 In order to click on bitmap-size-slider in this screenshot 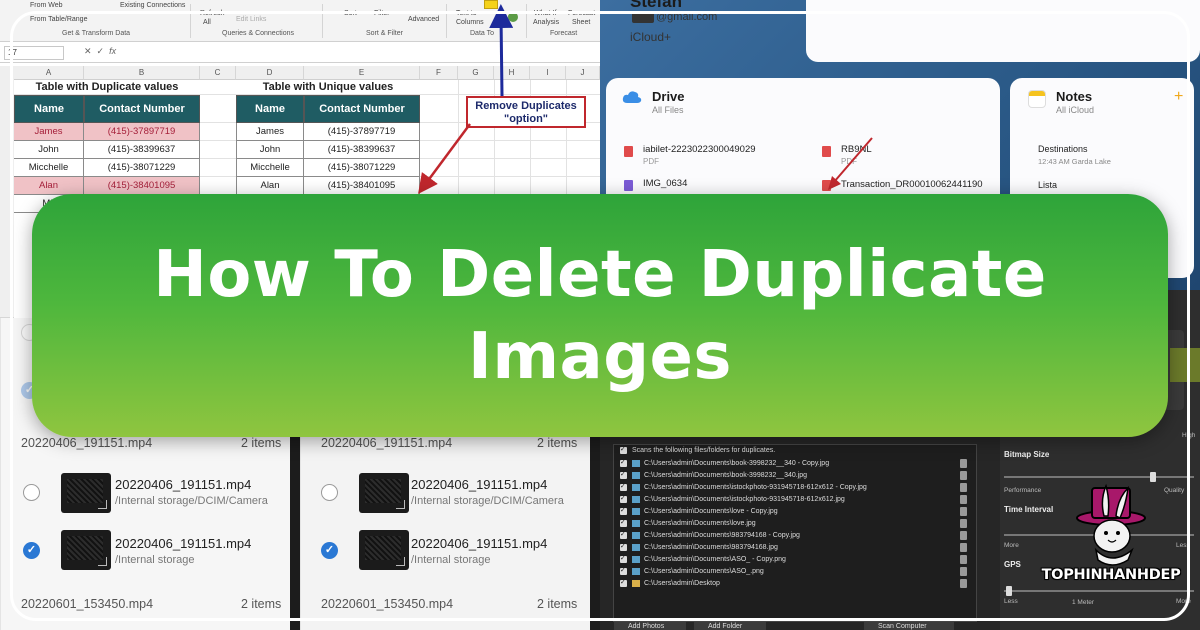, I will do `click(1099, 477)`.